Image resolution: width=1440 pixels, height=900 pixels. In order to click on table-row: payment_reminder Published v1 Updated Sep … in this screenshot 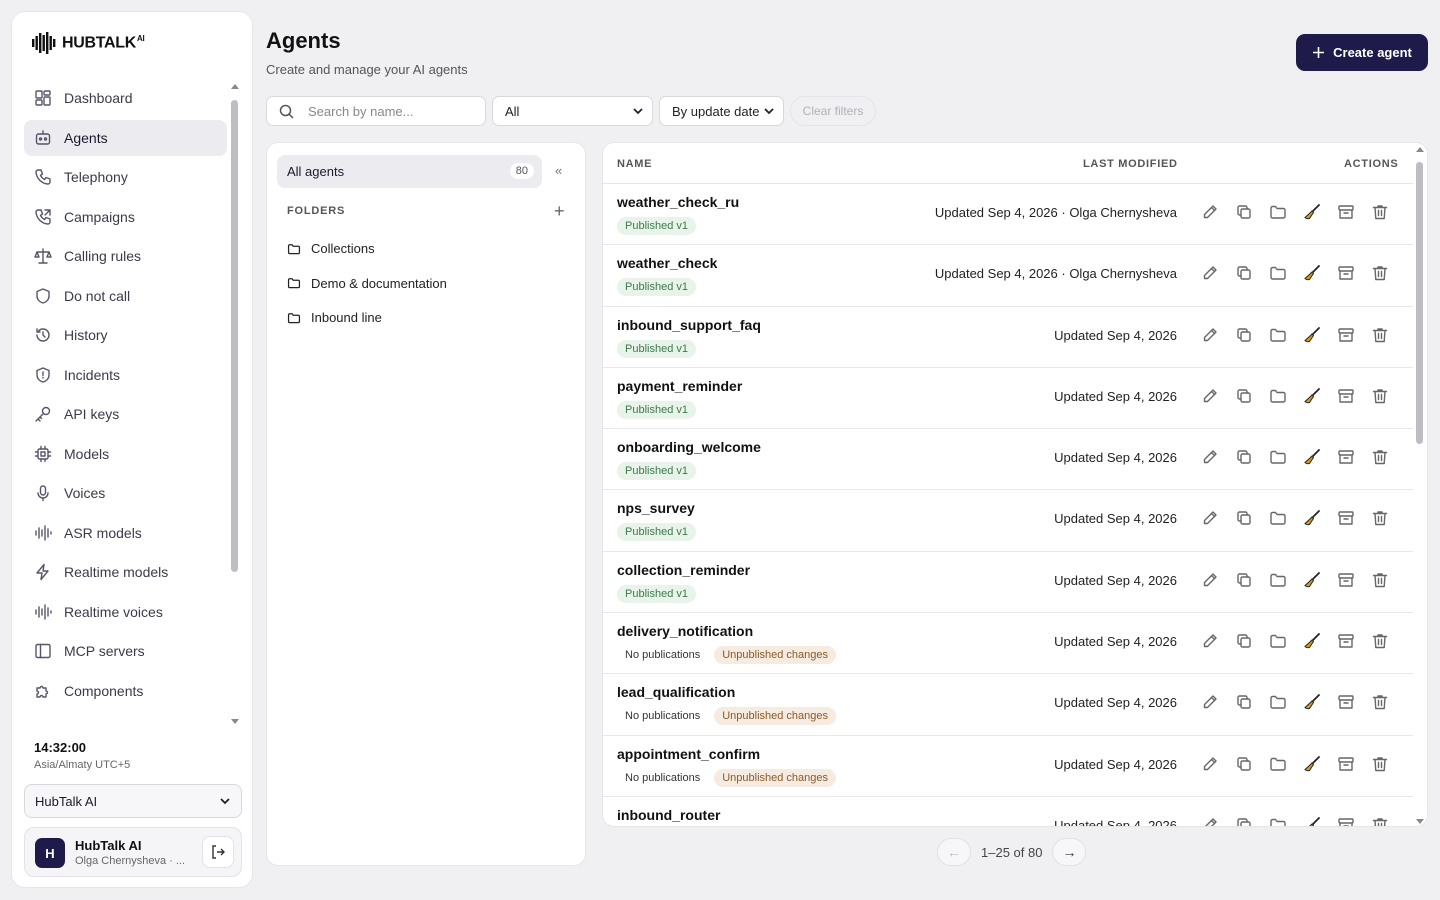, I will do `click(1008, 399)`.